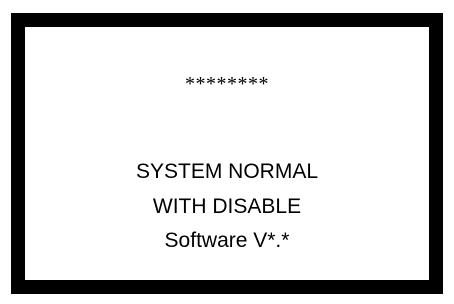  Describe the element at coordinates (227, 171) in the screenshot. I see `system-status-text: SYSTEM NORMAL` at that location.